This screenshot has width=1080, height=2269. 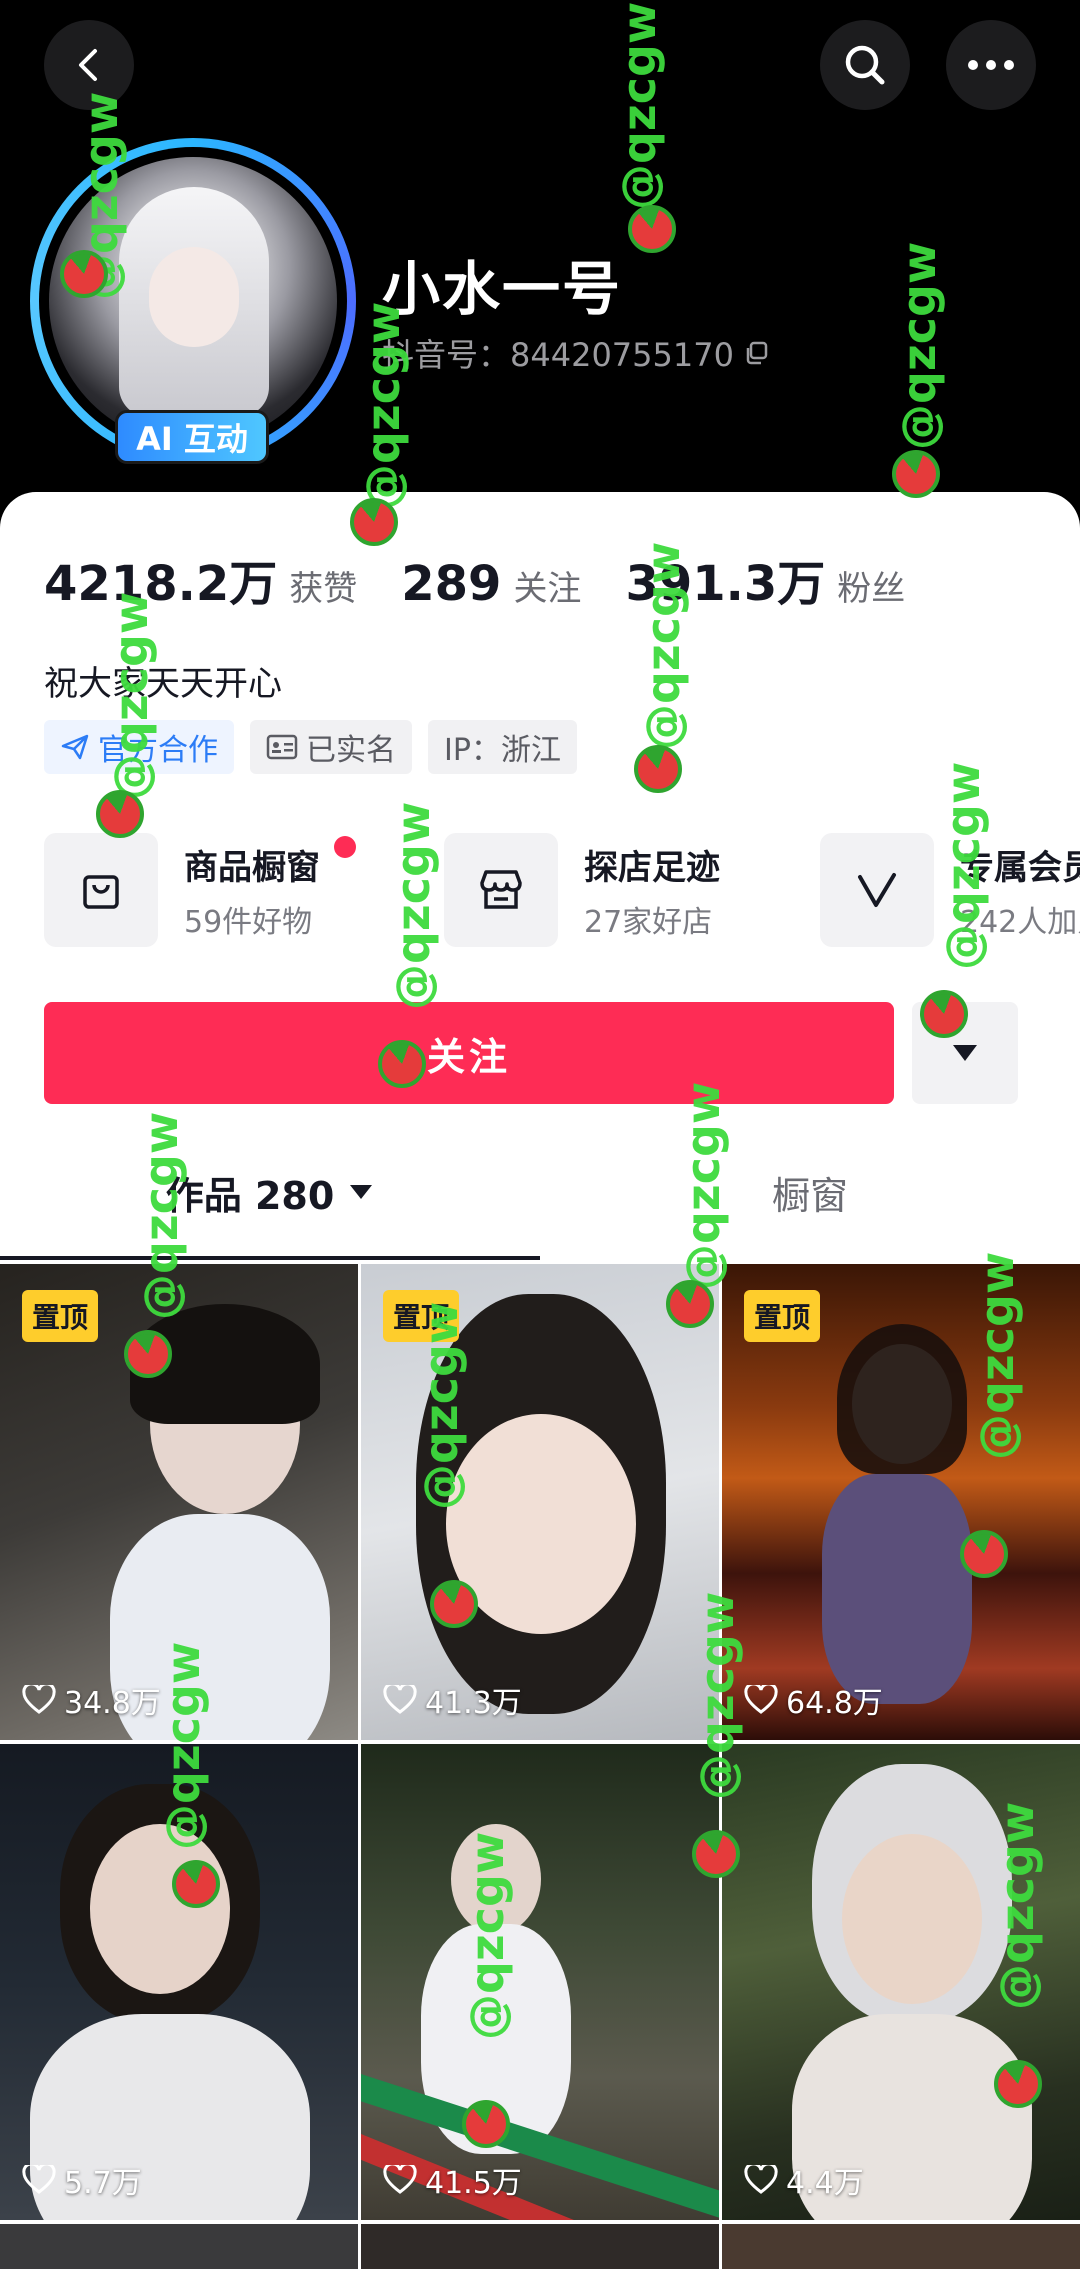 I want to click on vip-icon, so click(x=877, y=890).